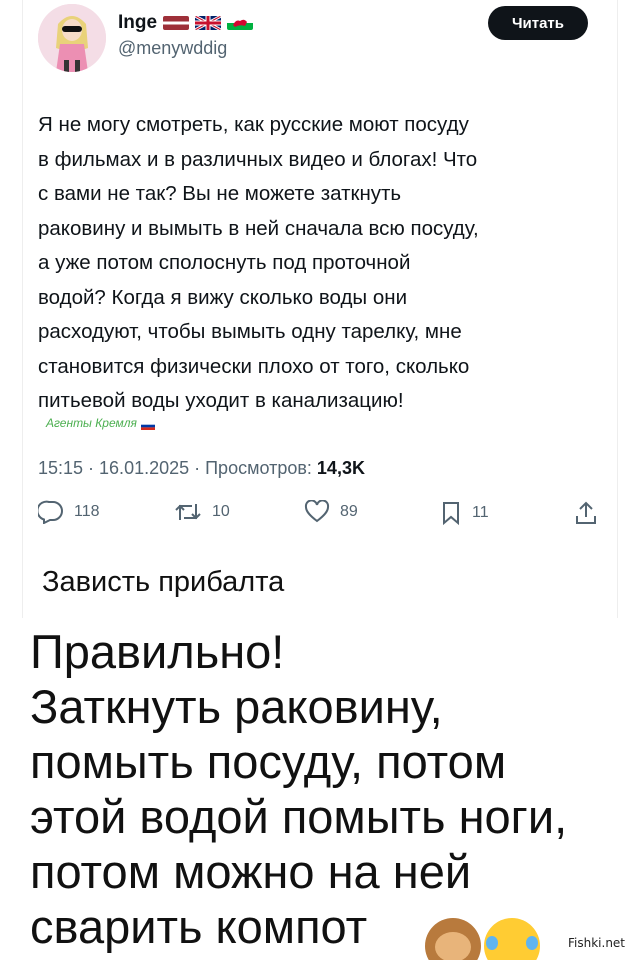 Image resolution: width=640 pixels, height=960 pixels. What do you see at coordinates (317, 511) in the screenshot?
I see `heart-icon` at bounding box center [317, 511].